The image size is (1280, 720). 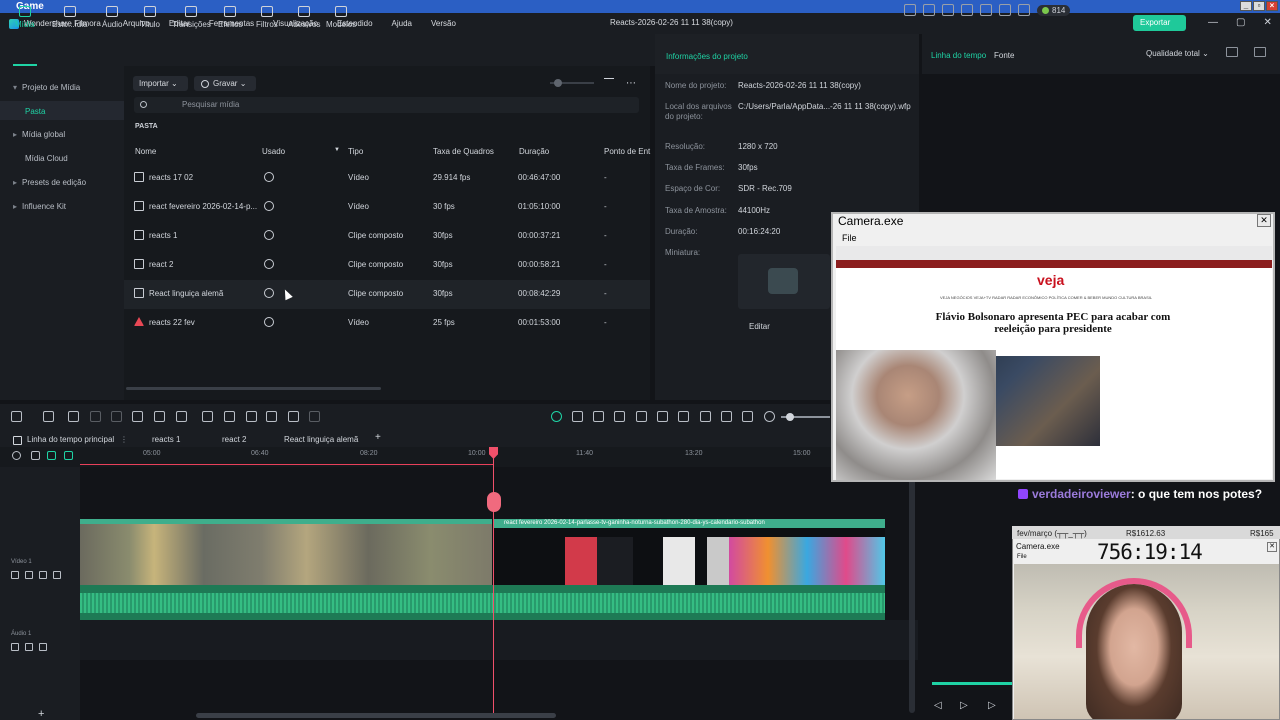 What do you see at coordinates (46, 87) in the screenshot?
I see `sidebar-item-project-media: ▾ Projeto de Mídia` at bounding box center [46, 87].